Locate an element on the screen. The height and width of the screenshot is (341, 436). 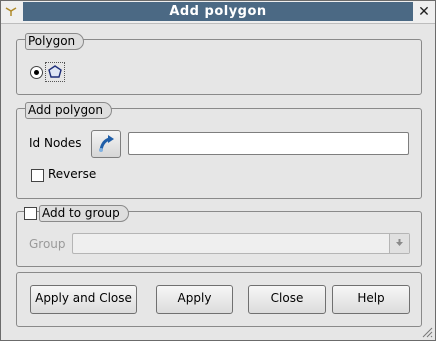
add-polygon-group-title: Add polygon is located at coordinates (69, 110).